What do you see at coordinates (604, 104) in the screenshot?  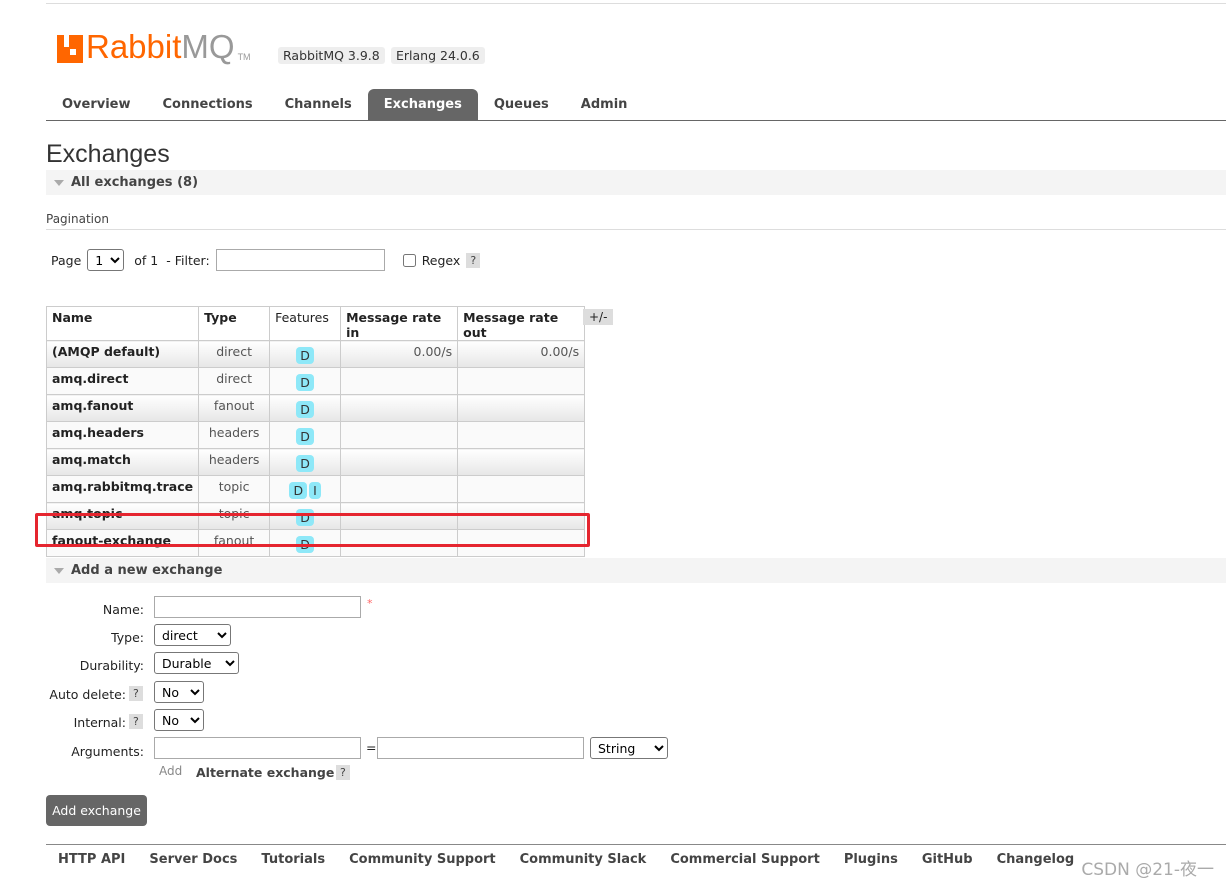 I see `tab-admin: Admin` at bounding box center [604, 104].